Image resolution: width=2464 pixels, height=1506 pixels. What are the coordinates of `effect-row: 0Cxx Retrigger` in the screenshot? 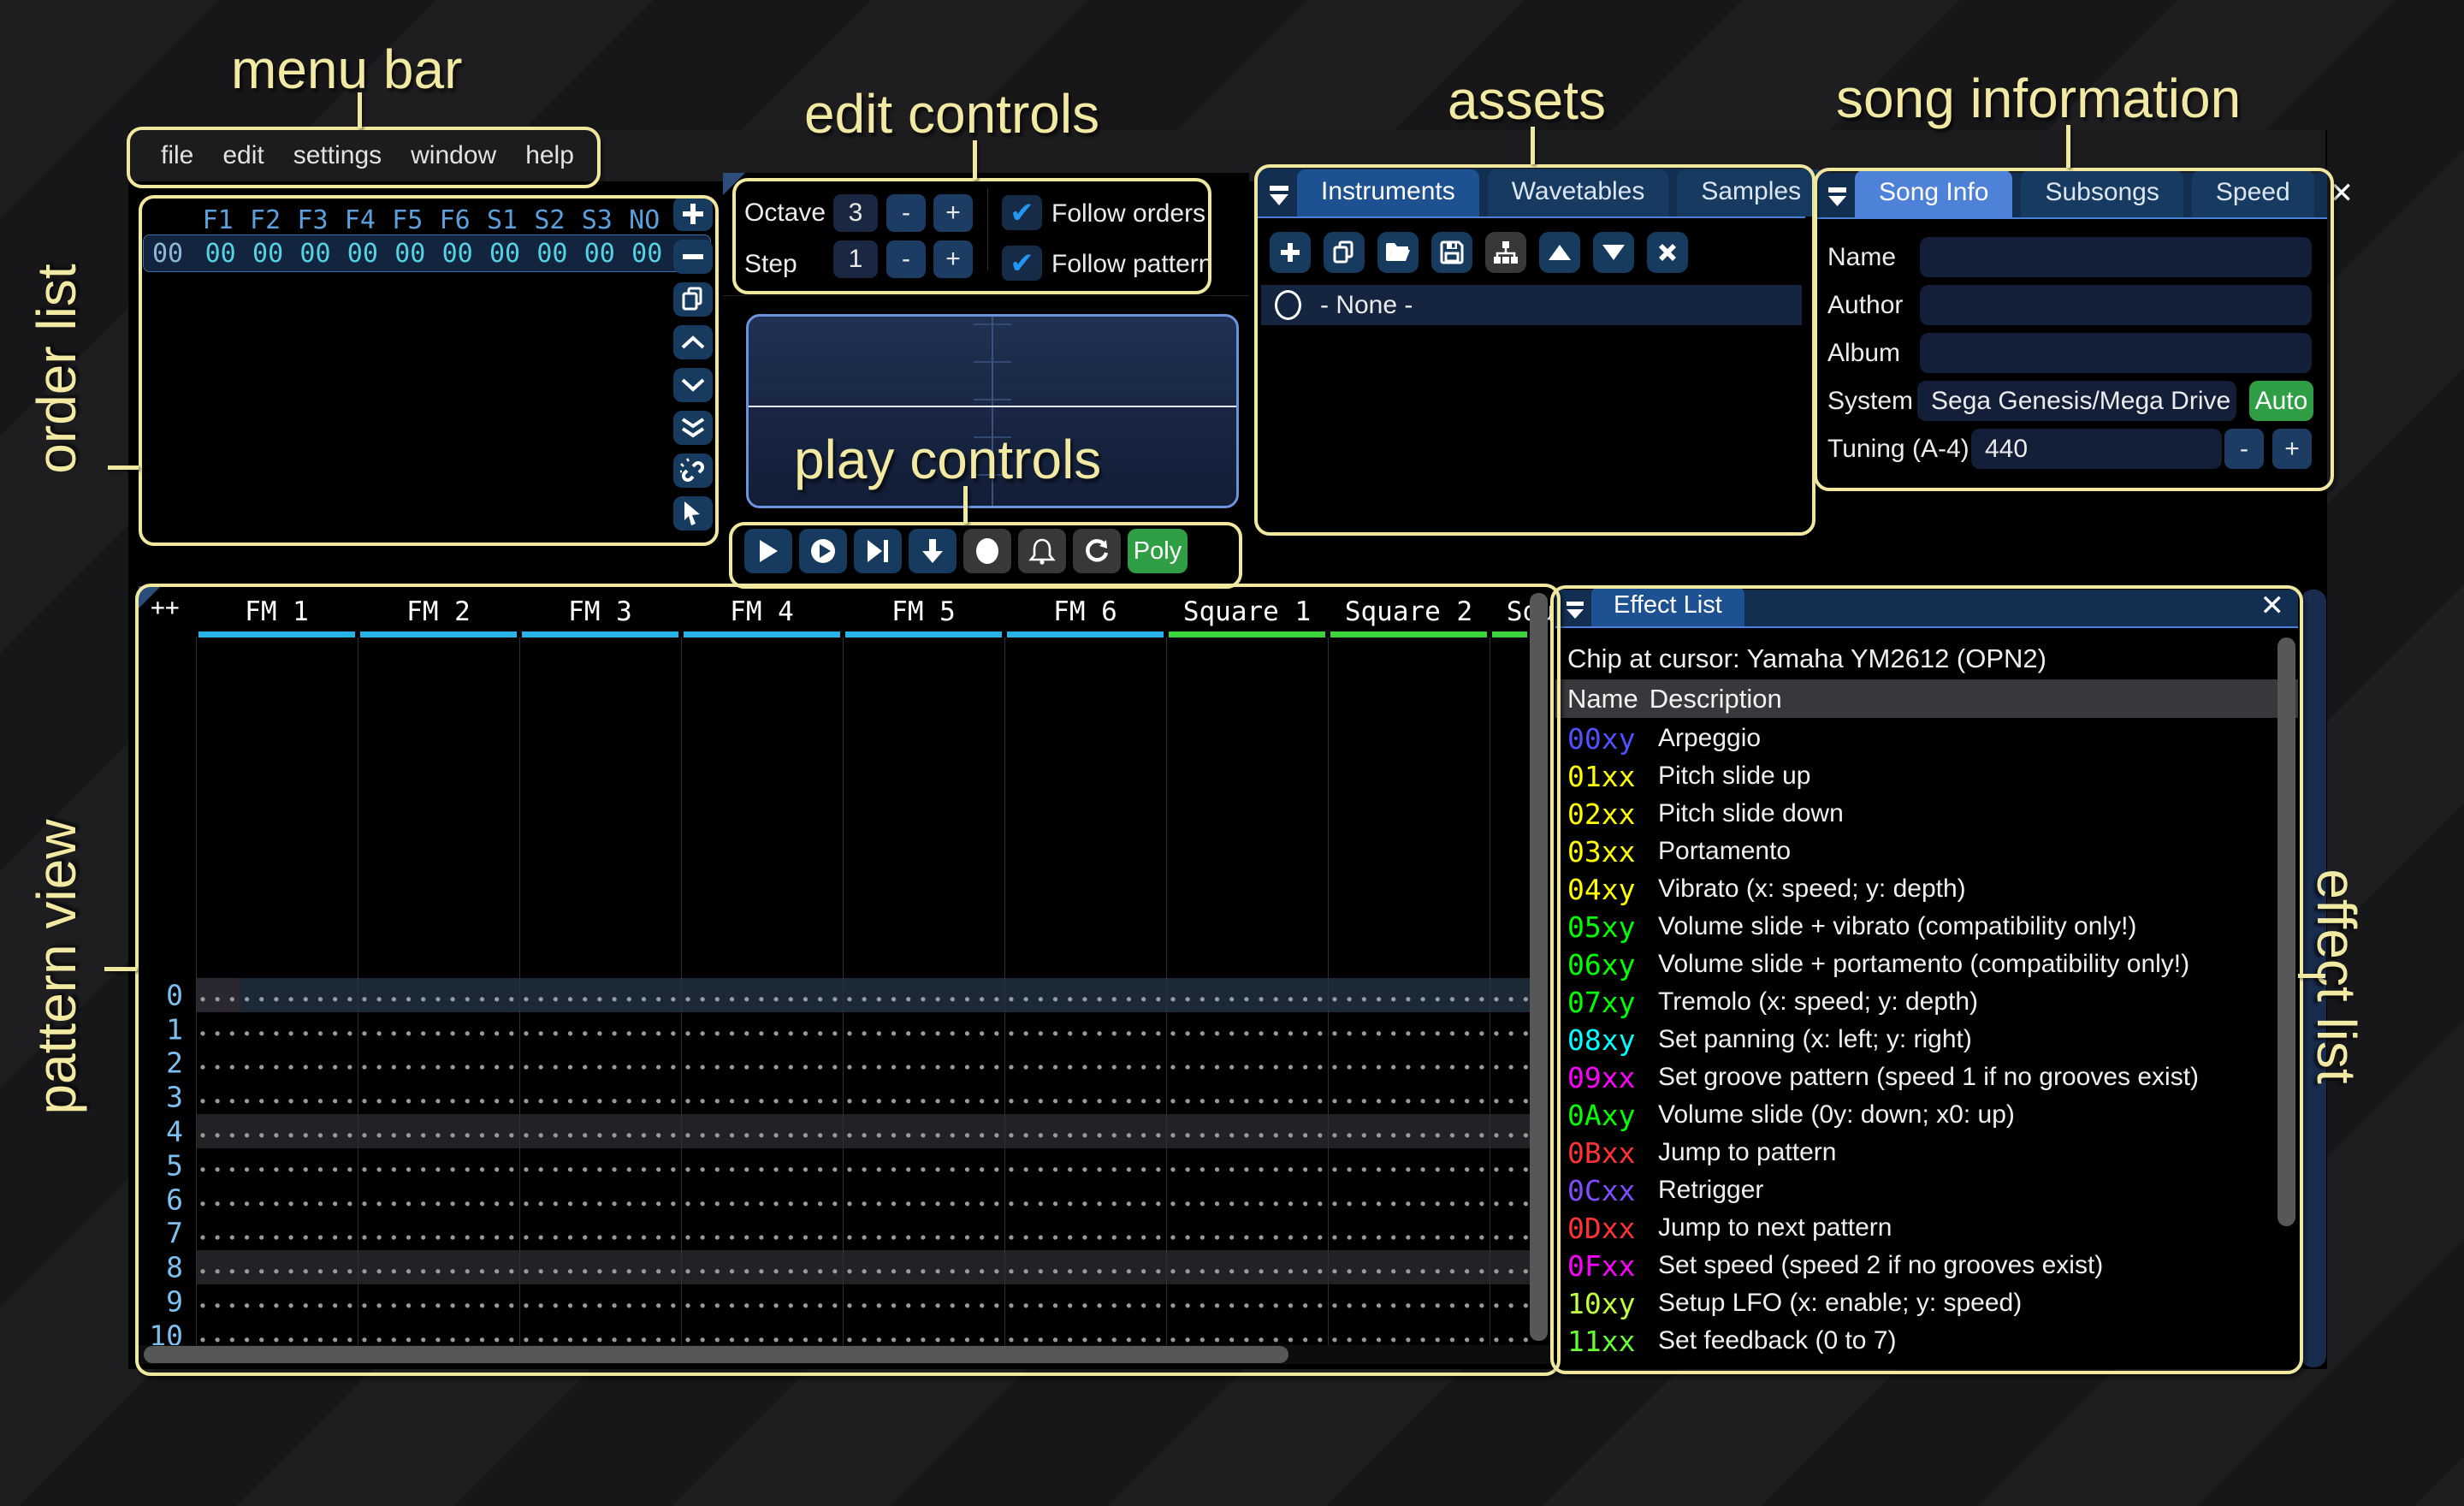 It's located at (1926, 1190).